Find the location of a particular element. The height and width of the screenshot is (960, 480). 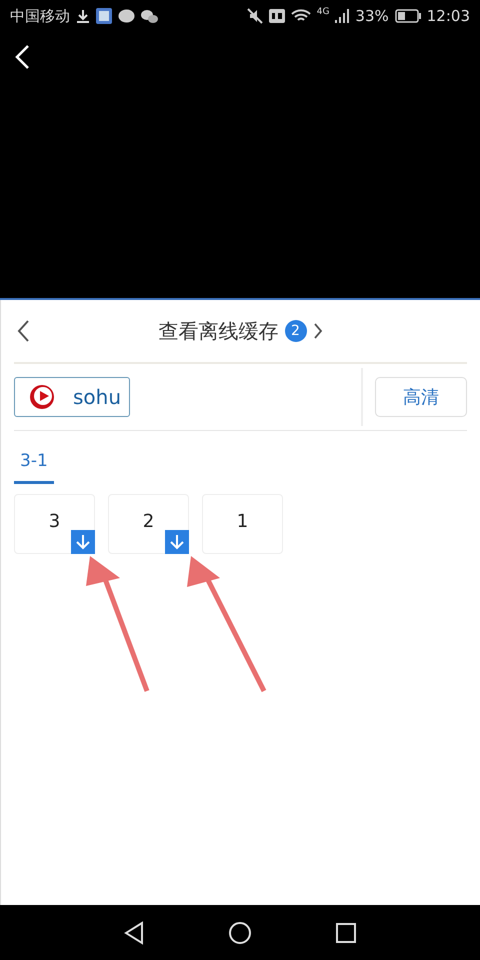

download-icon is located at coordinates (83, 16).